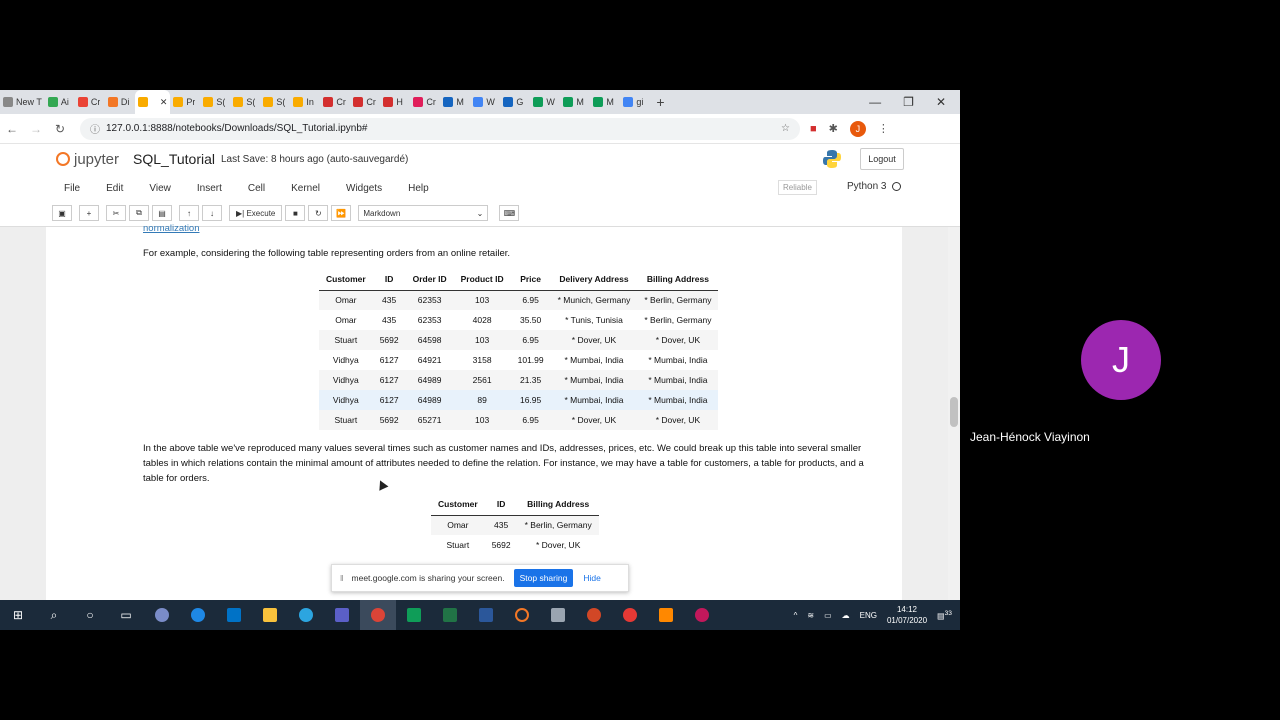 Image resolution: width=1280 pixels, height=720 pixels. What do you see at coordinates (429, 380) in the screenshot?
I see `table-cell: 64989` at bounding box center [429, 380].